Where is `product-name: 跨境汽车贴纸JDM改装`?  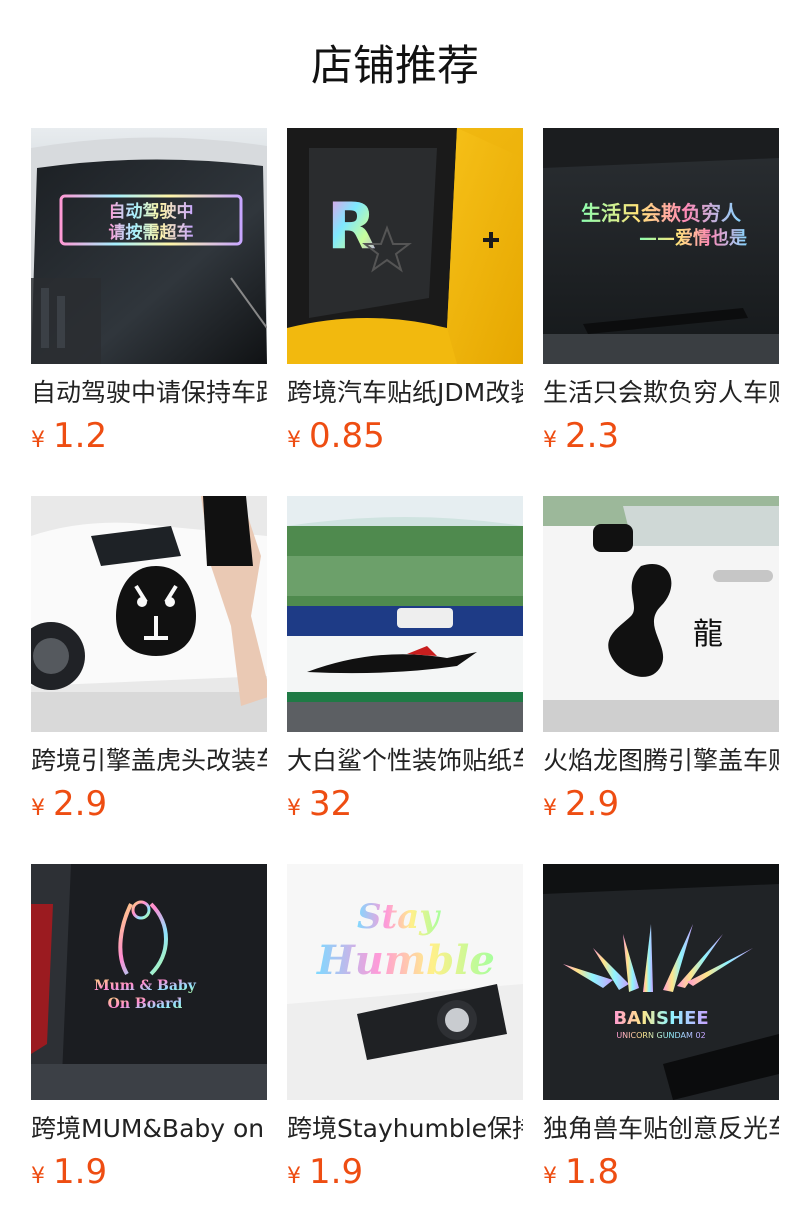
product-name: 跨境汽车贴纸JDM改装 is located at coordinates (405, 393).